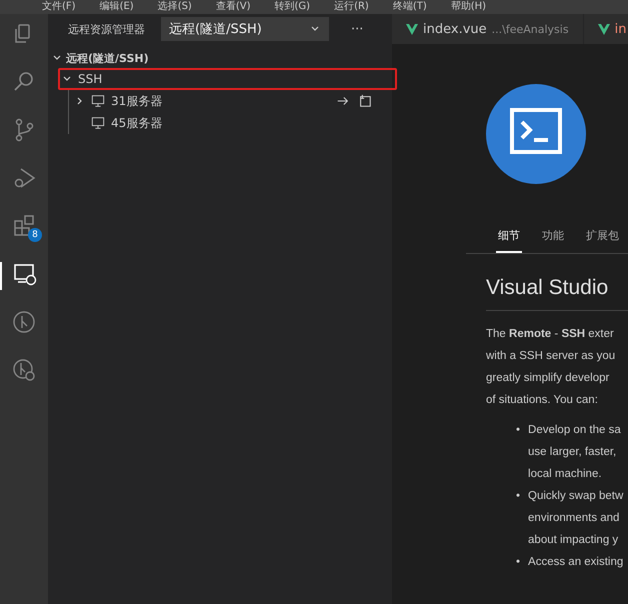 The width and height of the screenshot is (628, 604). What do you see at coordinates (106, 29) in the screenshot?
I see `sidebar-title: 远程资源管理器` at bounding box center [106, 29].